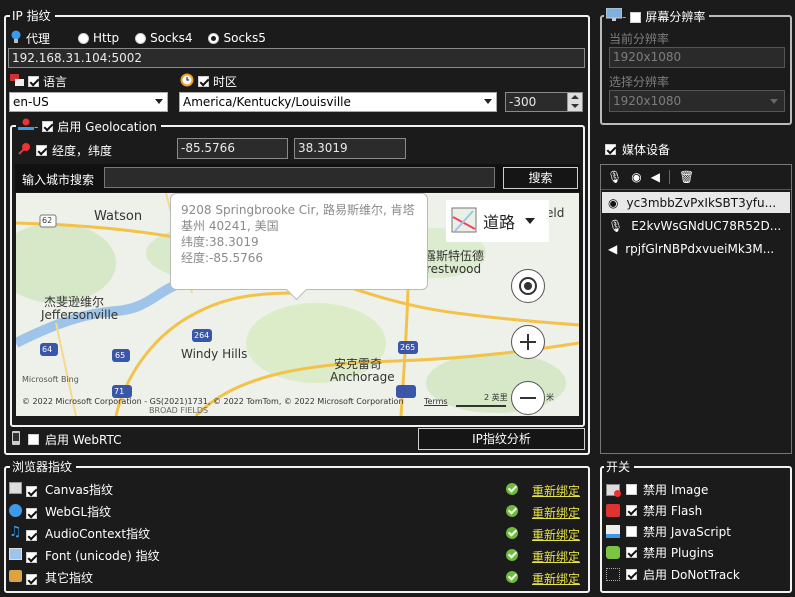  What do you see at coordinates (556, 534) in the screenshot?
I see `audiocontext-rebind-link: 重新绑定` at bounding box center [556, 534].